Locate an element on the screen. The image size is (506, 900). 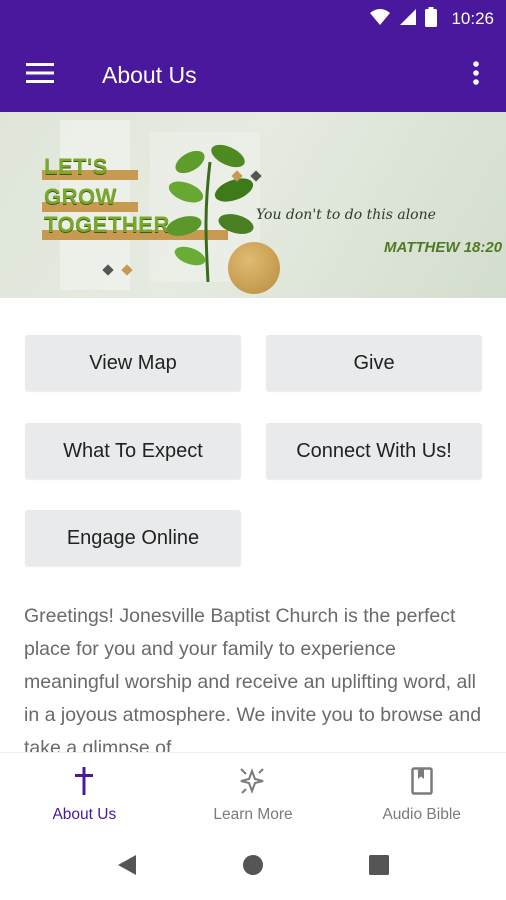
nav-item-learn-more: Learn More is located at coordinates (253, 793).